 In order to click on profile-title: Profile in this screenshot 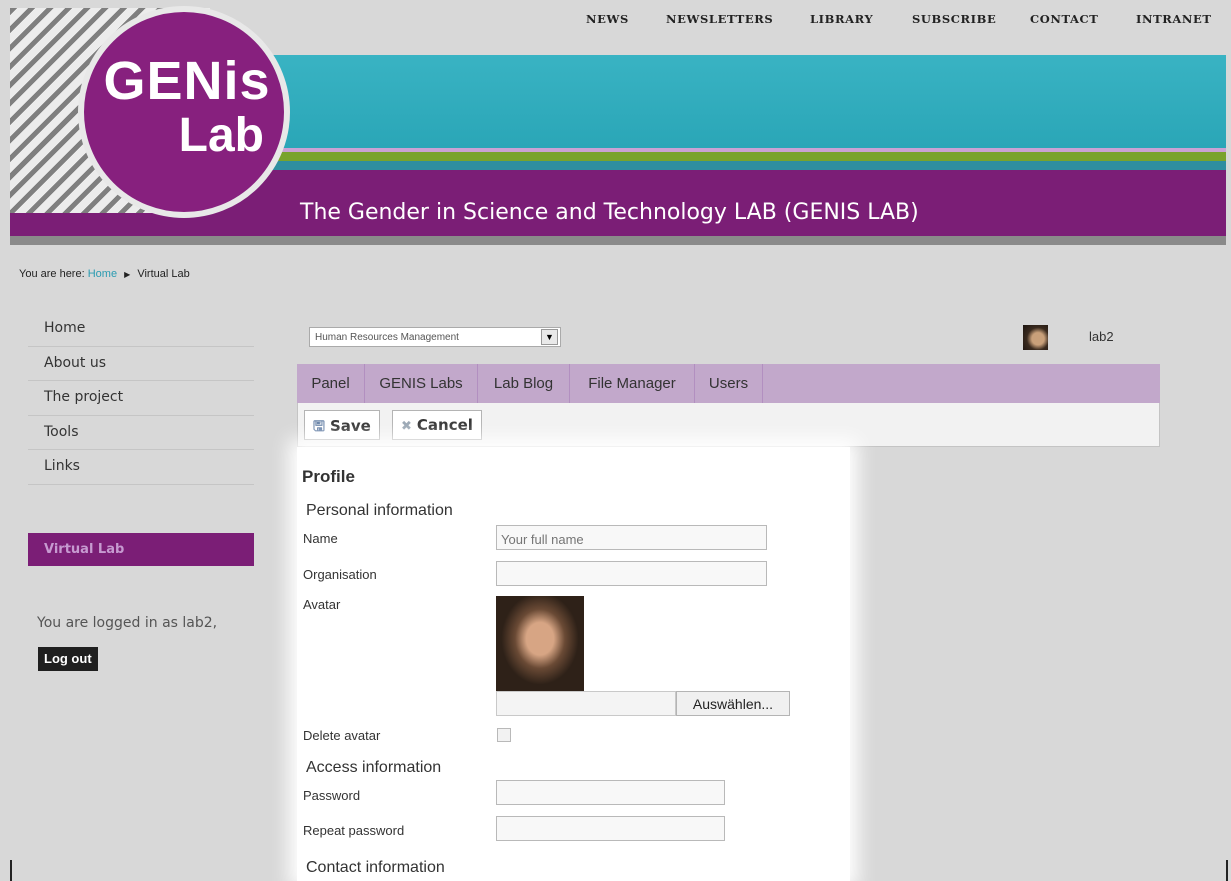, I will do `click(328, 476)`.